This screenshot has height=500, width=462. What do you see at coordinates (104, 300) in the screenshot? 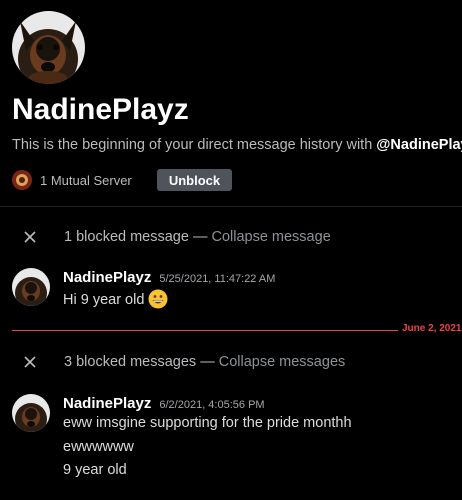
I see `message-text: Hi 9 year old` at bounding box center [104, 300].